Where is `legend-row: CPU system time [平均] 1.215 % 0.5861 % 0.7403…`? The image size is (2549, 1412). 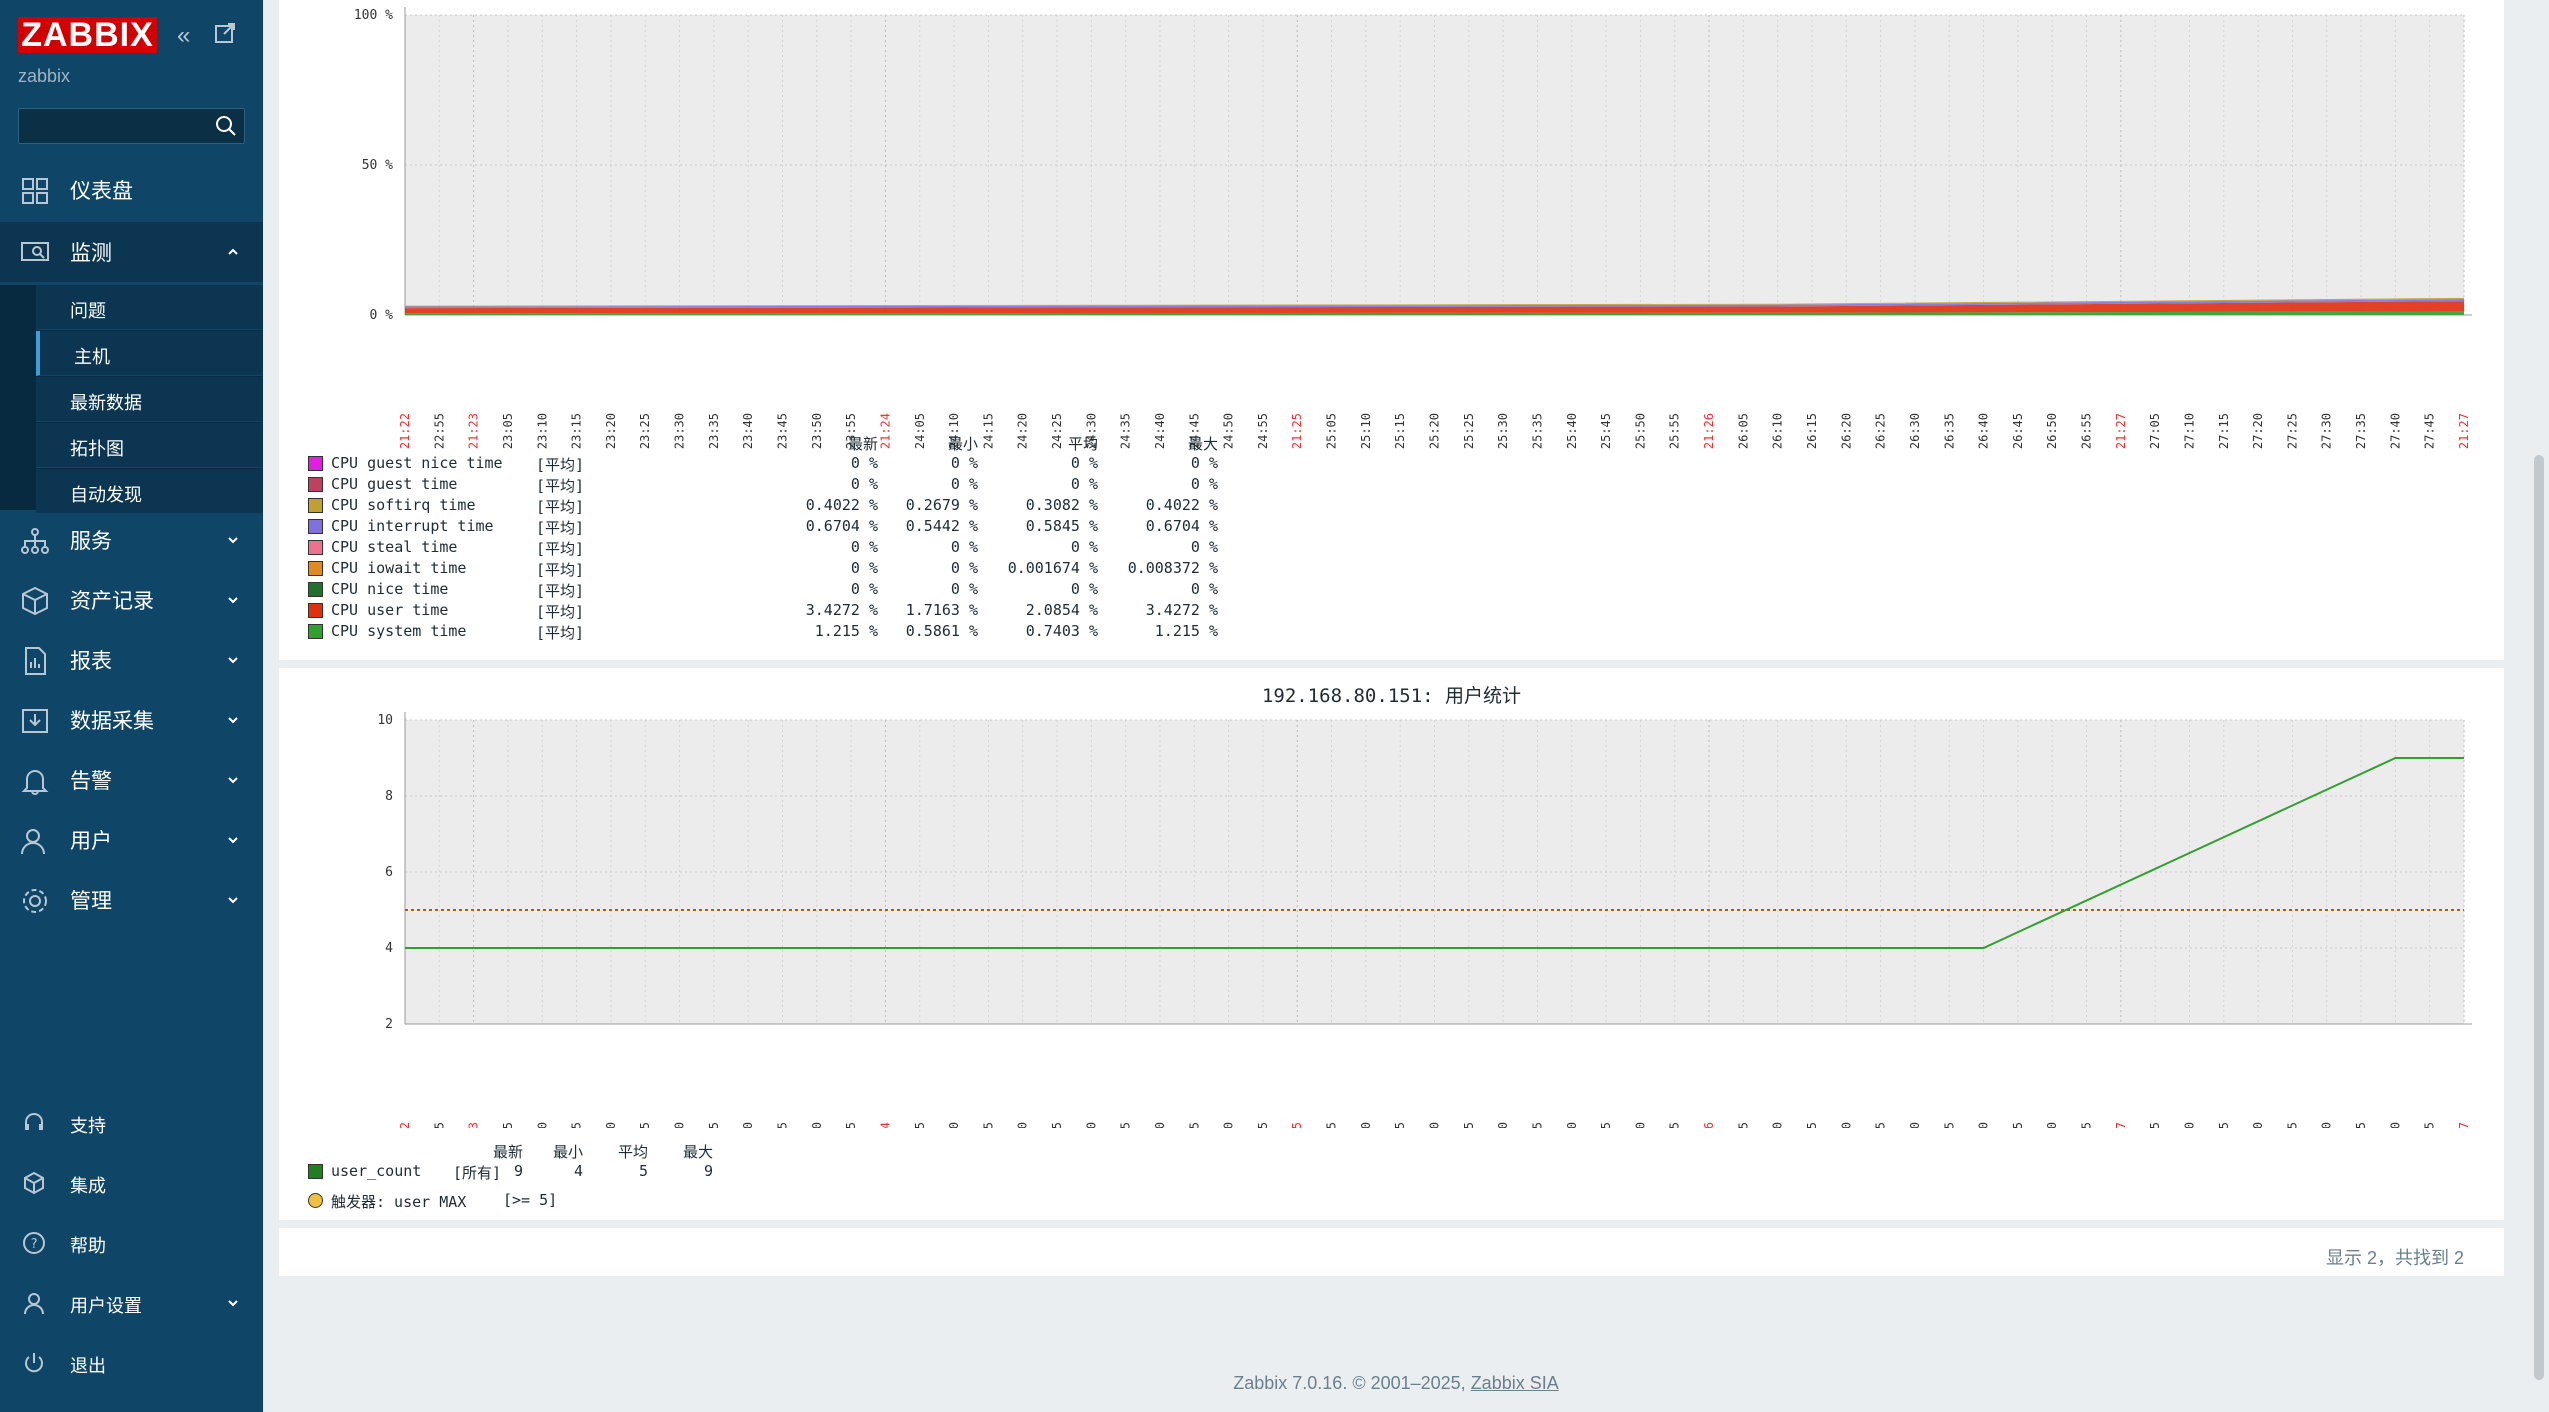
legend-row: CPU system time [平均] 1.215 % 0.5861 % 0.7403… is located at coordinates (763, 632).